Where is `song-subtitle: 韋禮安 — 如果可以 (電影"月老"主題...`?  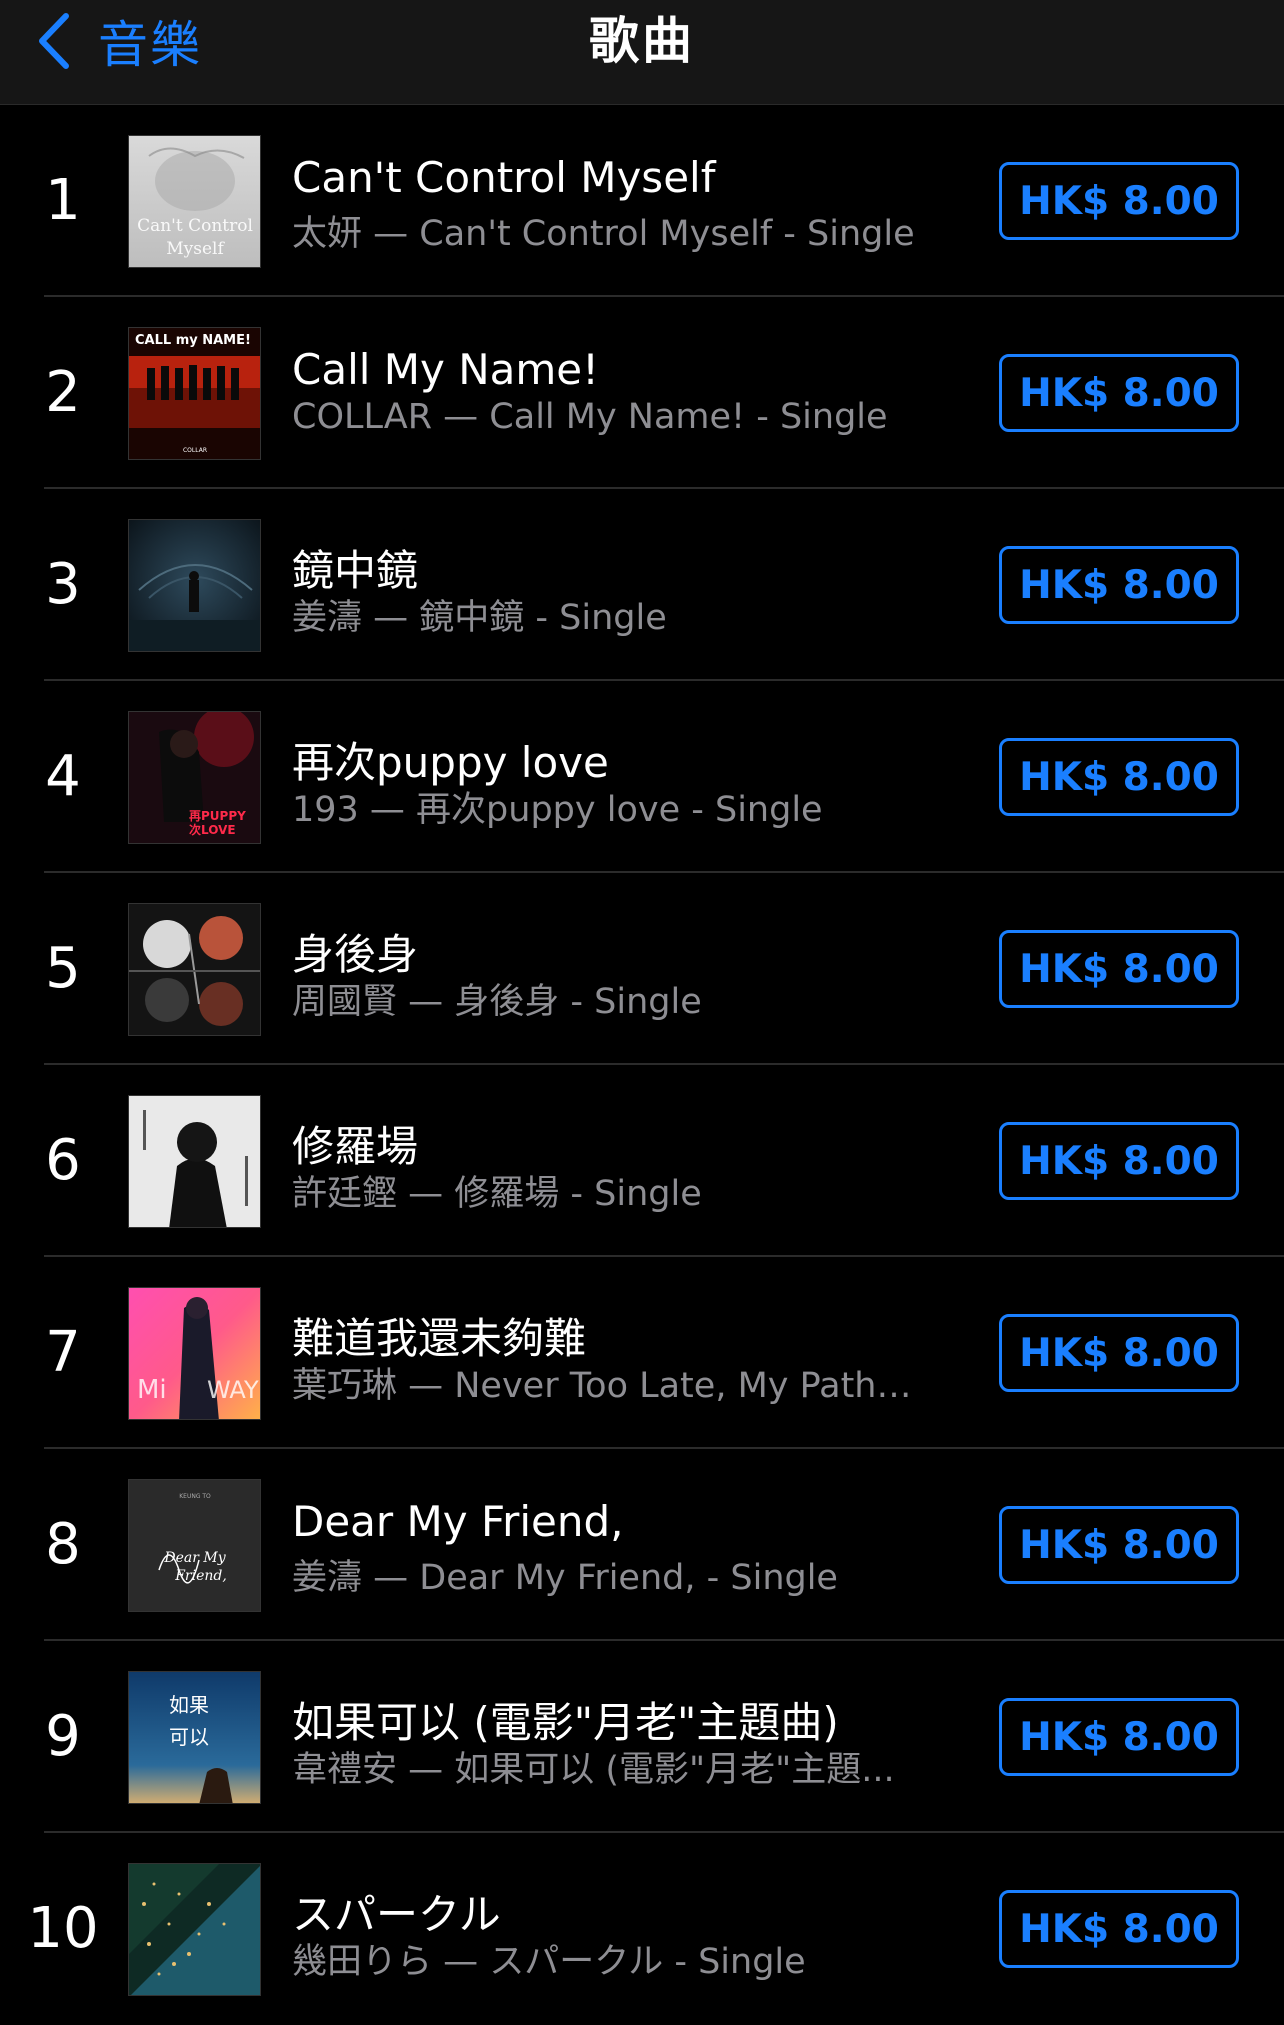
song-subtitle: 韋禮安 — 如果可以 (電影"月老"主題... is located at coordinates (593, 1770).